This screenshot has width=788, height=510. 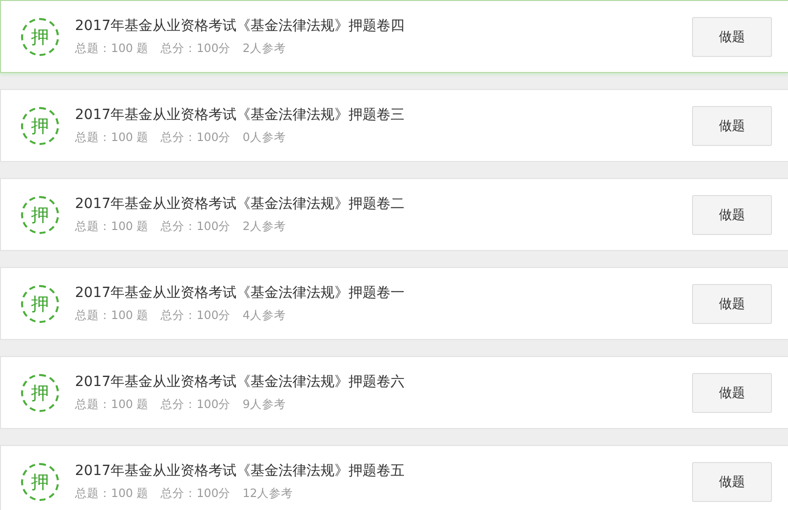 What do you see at coordinates (240, 293) in the screenshot?
I see `paper-title: 2017年基金从业资格考试《基金法律法规》押题卷一` at bounding box center [240, 293].